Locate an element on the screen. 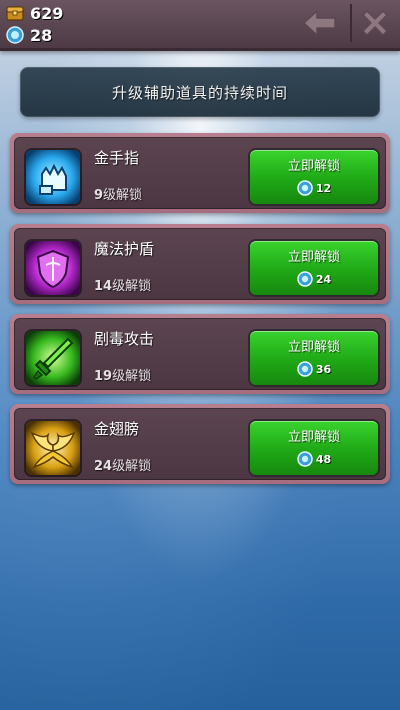  unlock-cost: 24 is located at coordinates (314, 279).